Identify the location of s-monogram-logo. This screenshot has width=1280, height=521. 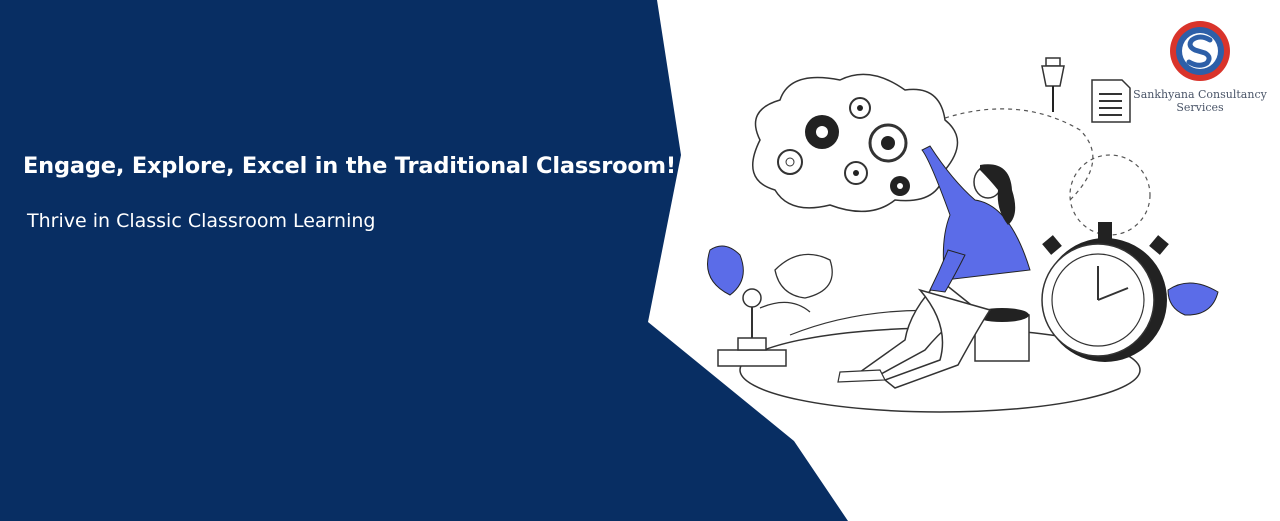
(1200, 51).